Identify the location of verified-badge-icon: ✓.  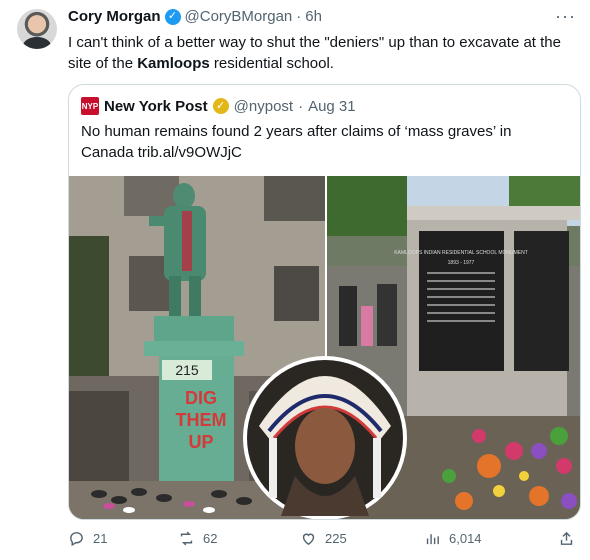
(172, 16).